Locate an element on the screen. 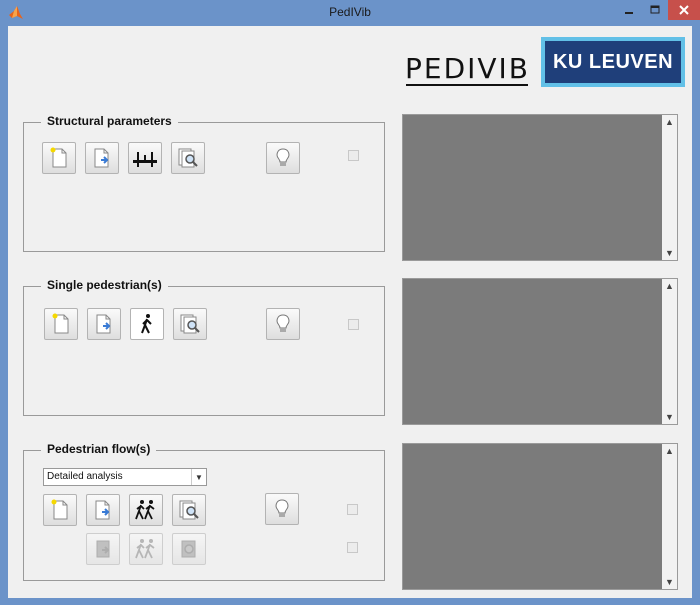  panel-title: Pedestrian flow(s) is located at coordinates (99, 449).